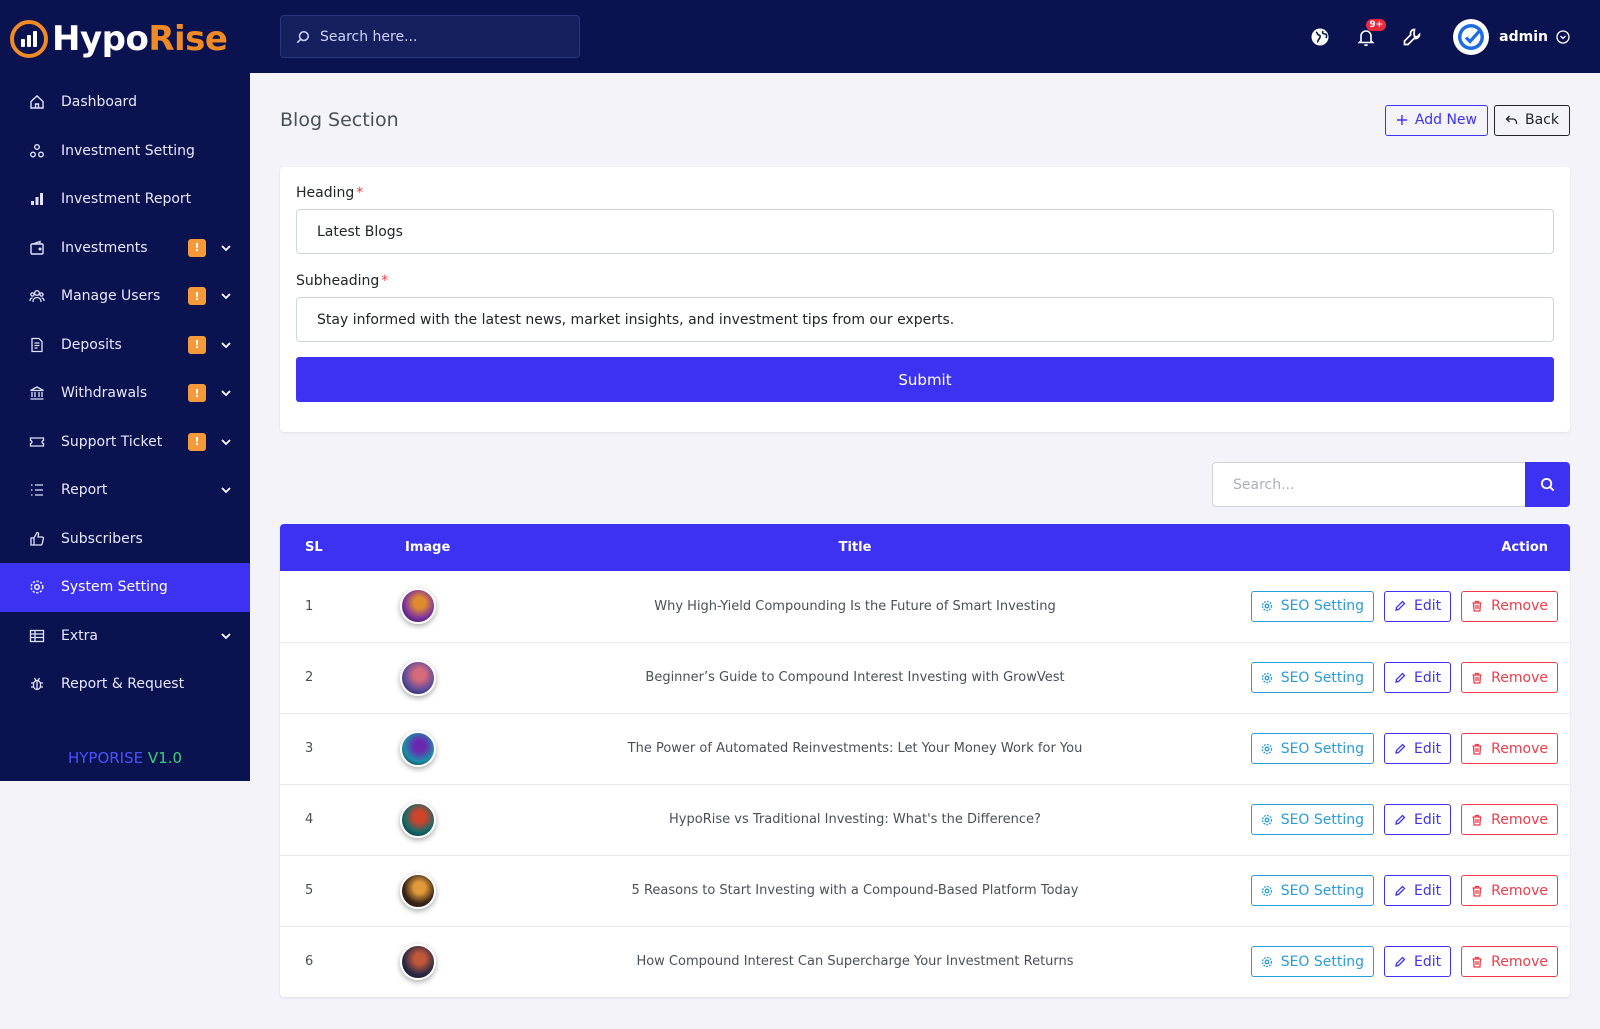  I want to click on plus-icon, so click(1402, 120).